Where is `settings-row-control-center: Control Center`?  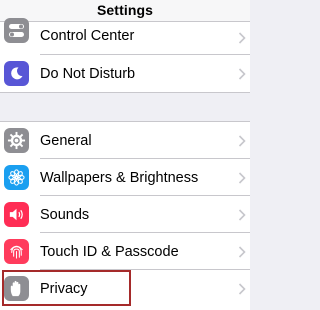
settings-row-control-center: Control Center is located at coordinates (125, 36).